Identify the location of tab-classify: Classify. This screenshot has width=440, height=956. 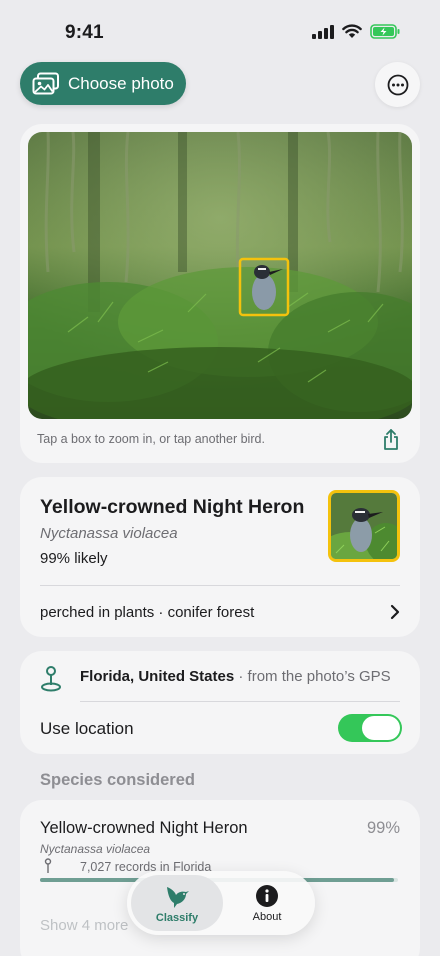
(177, 903).